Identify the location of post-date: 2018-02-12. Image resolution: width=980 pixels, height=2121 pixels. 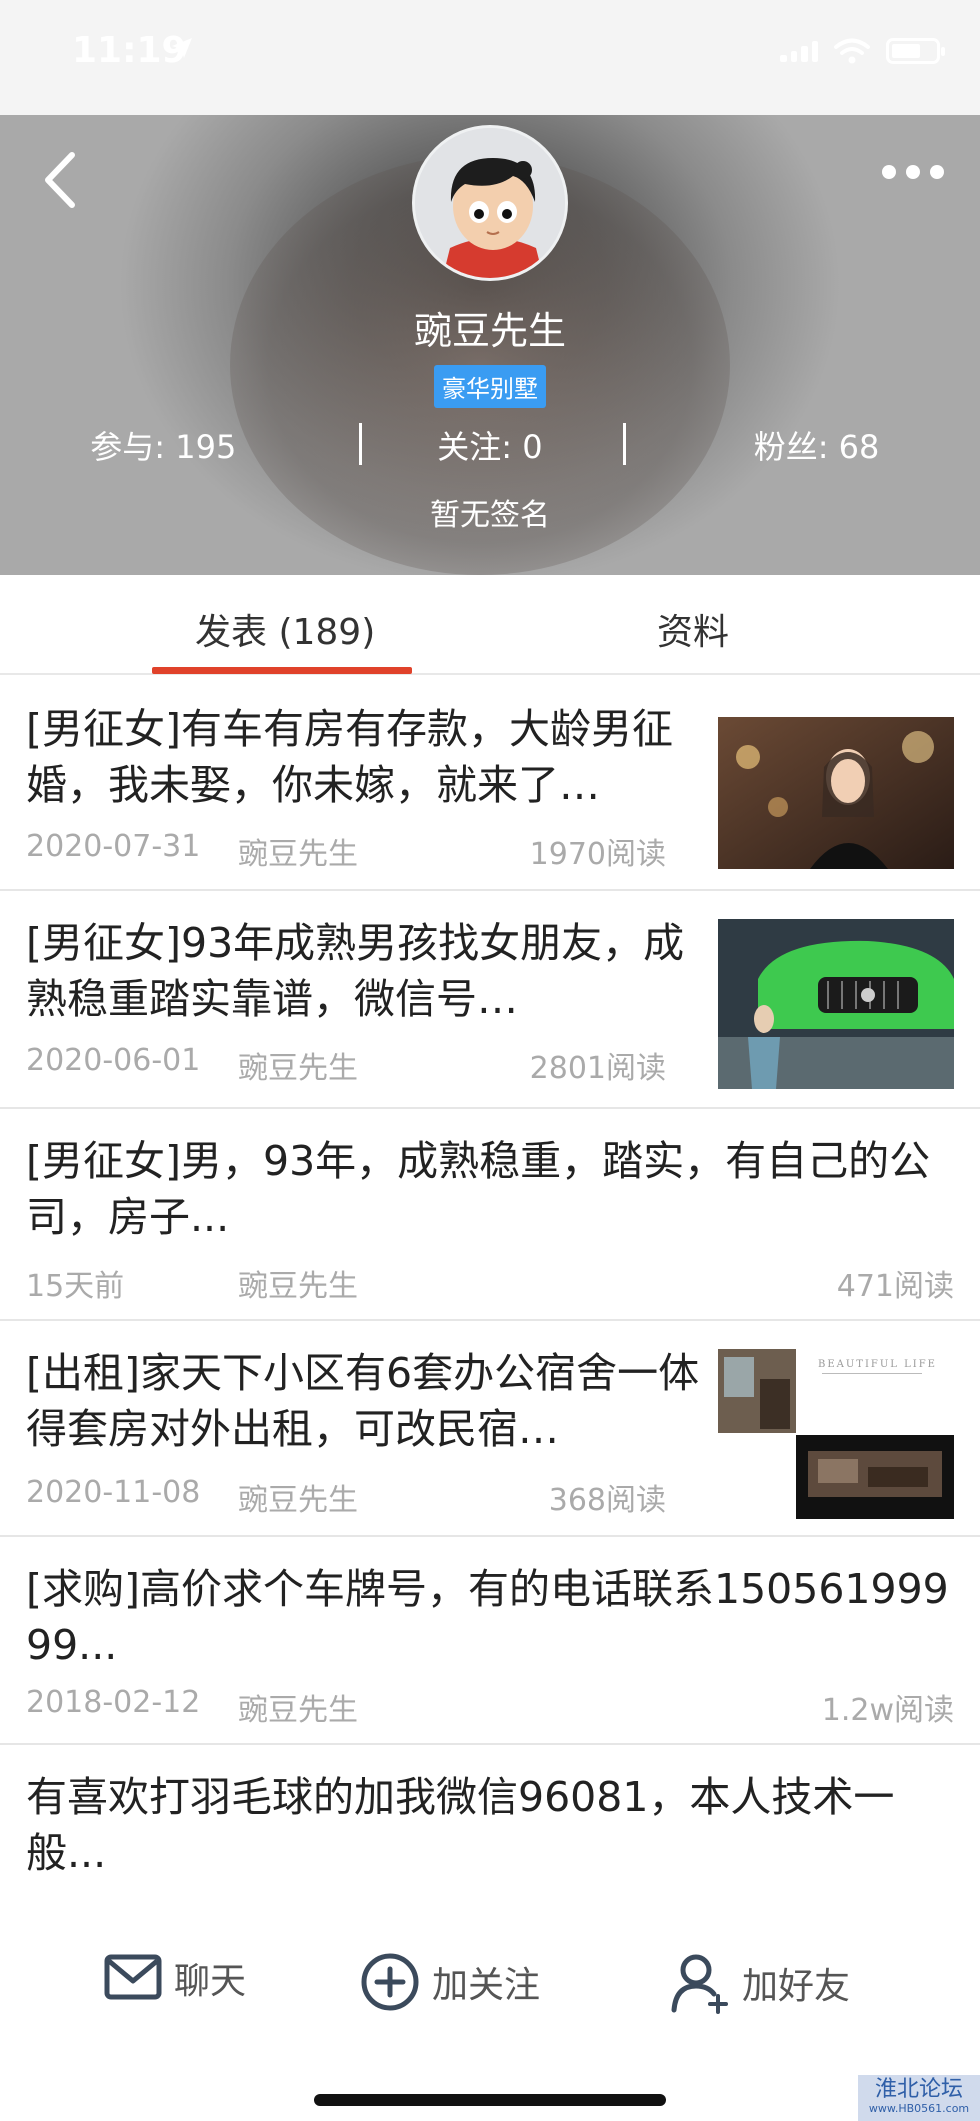
(113, 1702).